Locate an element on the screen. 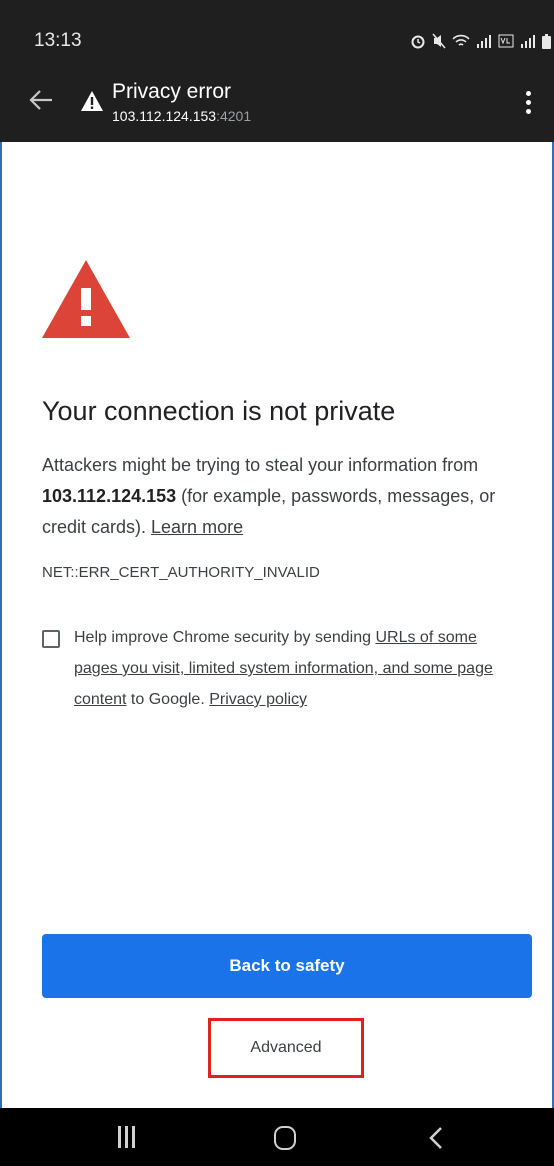 The height and width of the screenshot is (1166, 554). warning-triangle-icon is located at coordinates (86, 299).